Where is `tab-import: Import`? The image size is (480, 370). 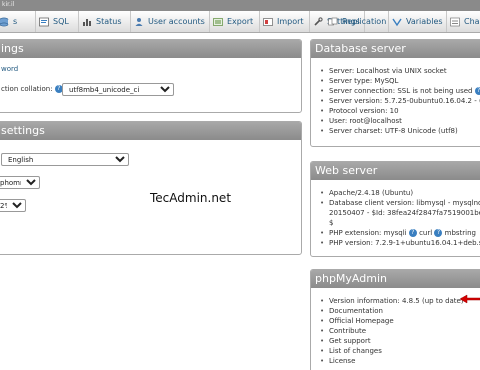 tab-import: Import is located at coordinates (285, 21).